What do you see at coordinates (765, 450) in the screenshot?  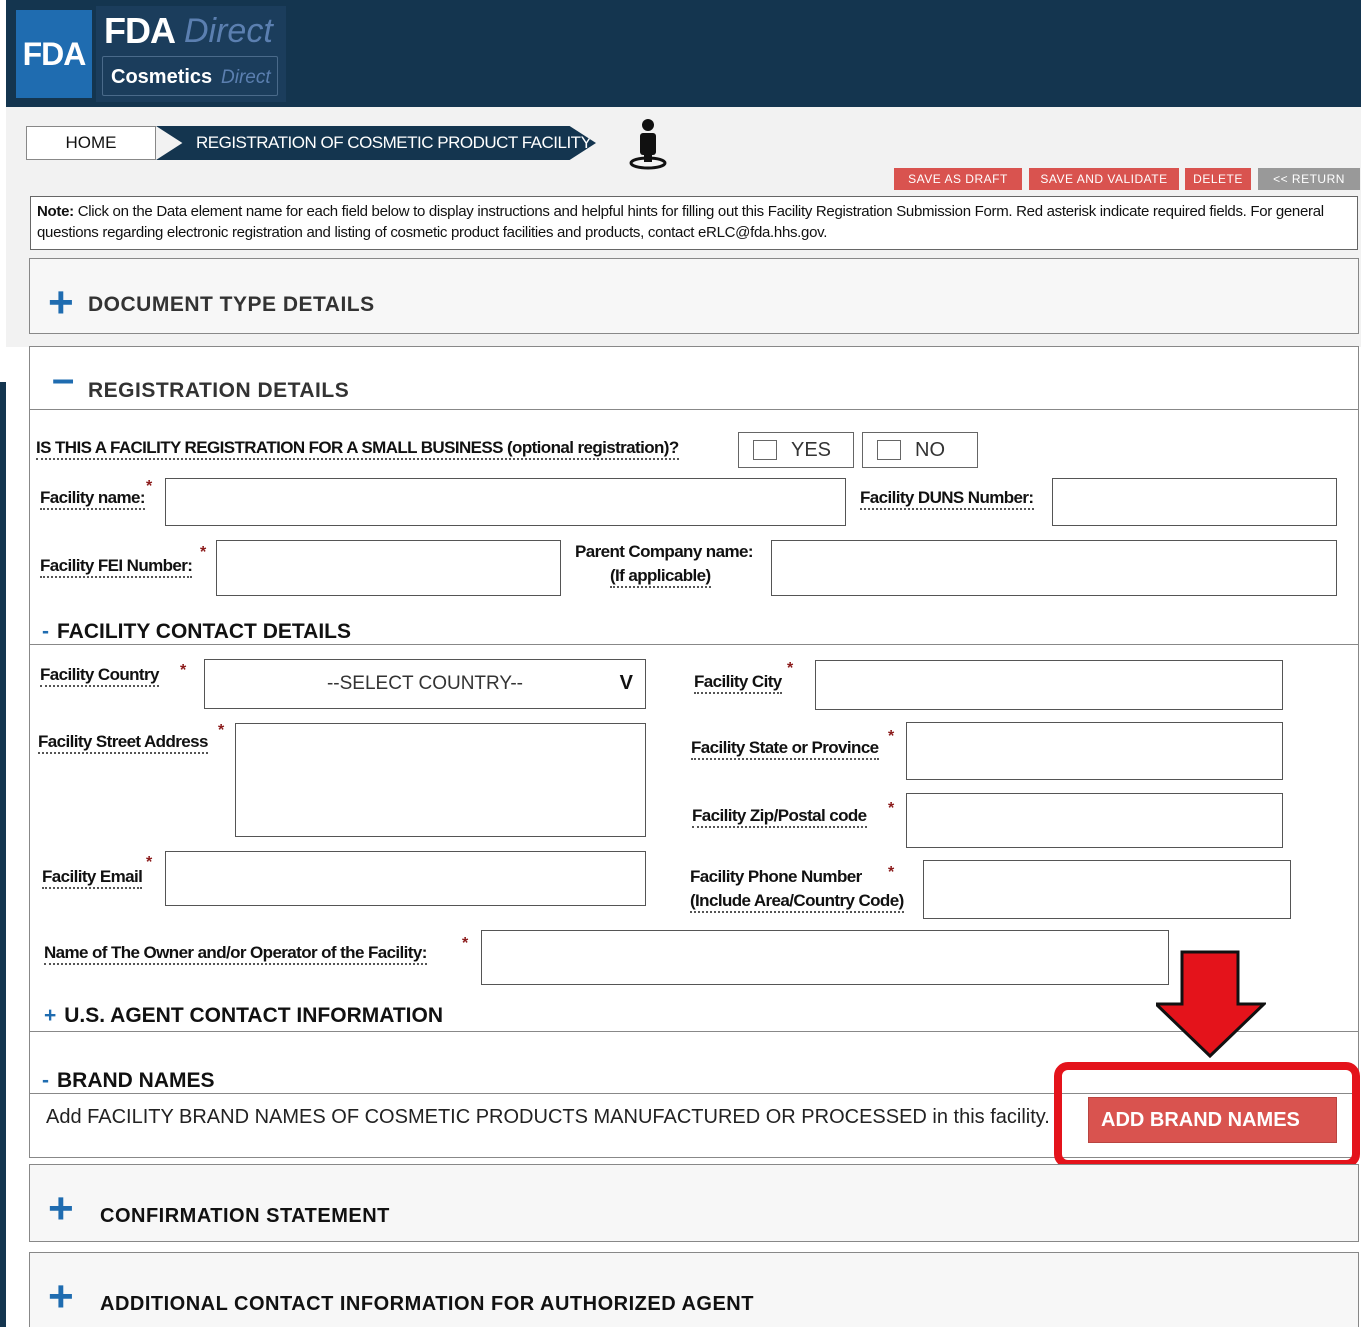 I see `yes-checkbox` at bounding box center [765, 450].